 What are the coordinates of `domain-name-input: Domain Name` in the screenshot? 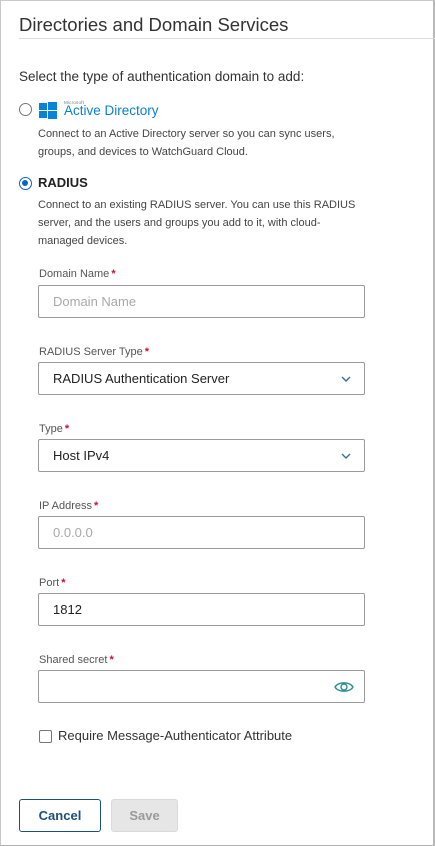 It's located at (201, 301).